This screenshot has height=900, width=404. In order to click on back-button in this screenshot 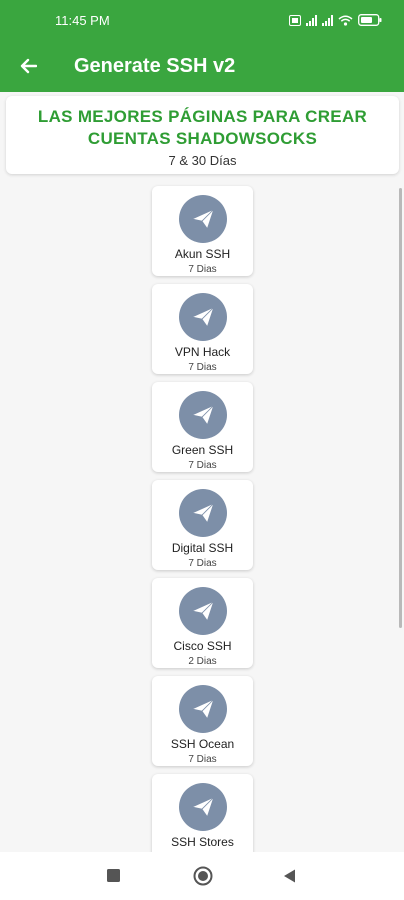, I will do `click(28, 66)`.